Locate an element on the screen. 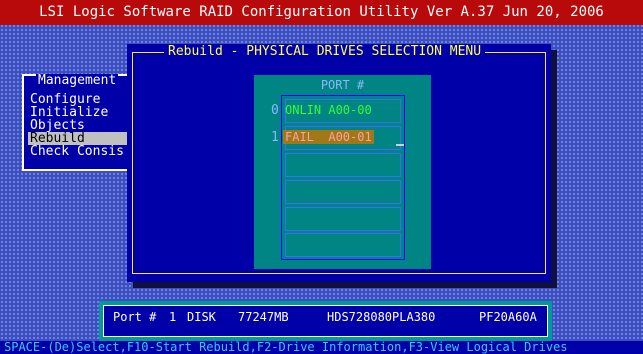 The image size is (643, 354). dialog-title: Rebuild - PHYSICAL DRIVES SELECTION MENU is located at coordinates (325, 52).